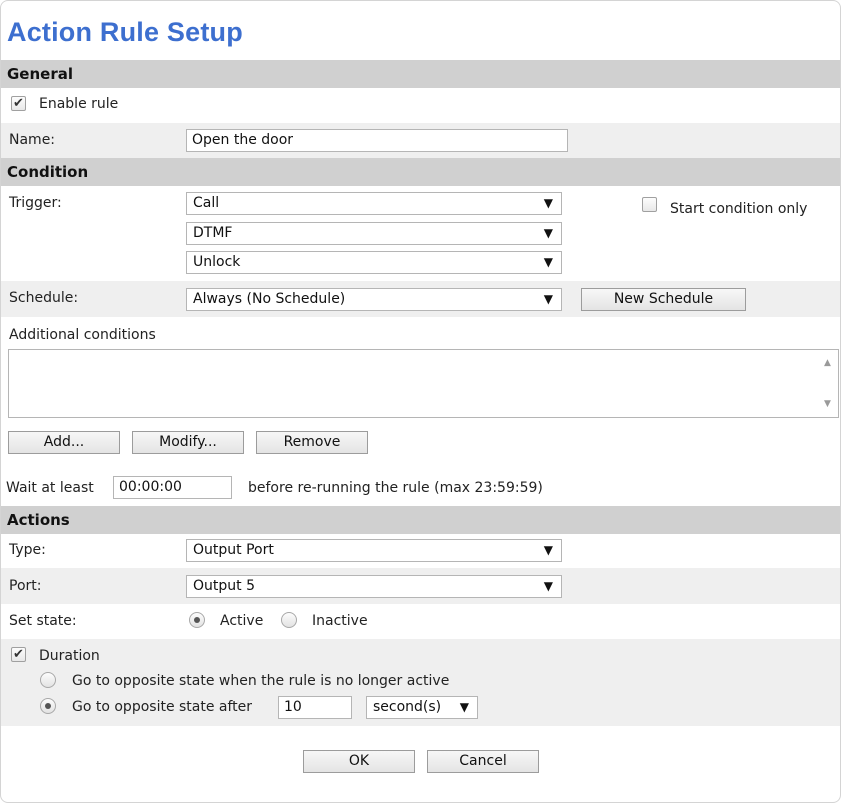 The width and height of the screenshot is (841, 803). I want to click on section-general-header: General, so click(420, 74).